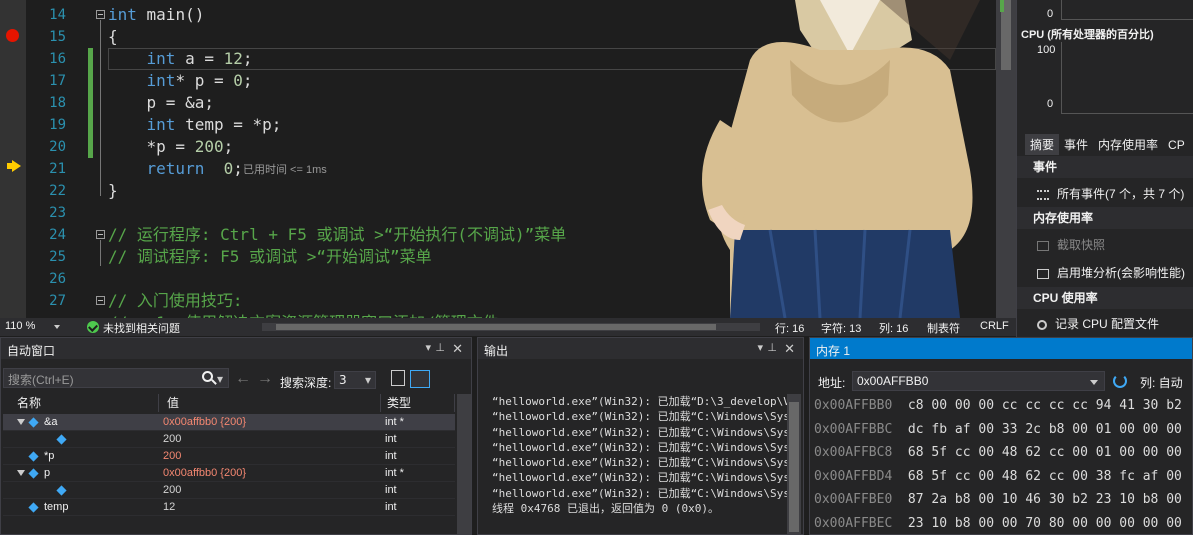 This screenshot has height=535, width=1193. Describe the element at coordinates (1042, 144) in the screenshot. I see `tab-summary: 摘要` at that location.